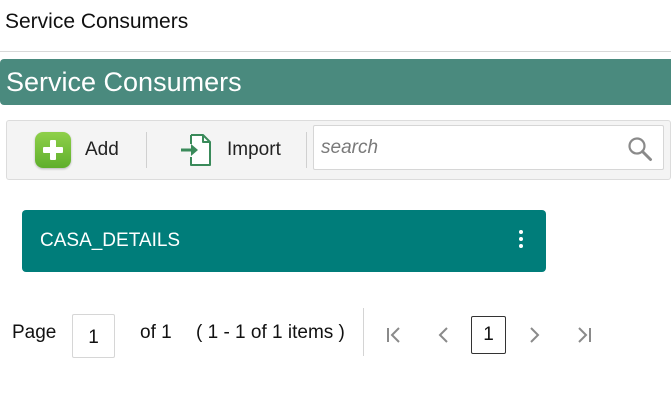 The height and width of the screenshot is (416, 671). Describe the element at coordinates (196, 150) in the screenshot. I see `import-icon` at that location.